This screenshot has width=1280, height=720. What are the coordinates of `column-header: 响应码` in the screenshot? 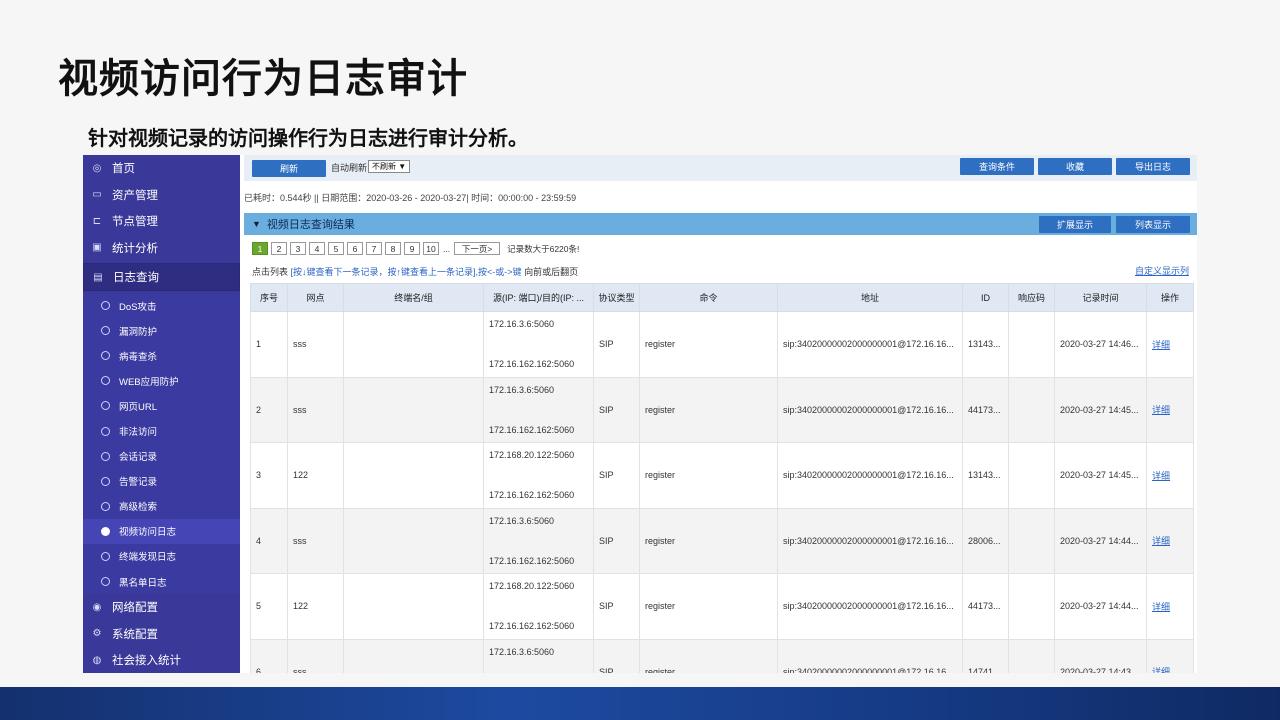 It's located at (1031, 297).